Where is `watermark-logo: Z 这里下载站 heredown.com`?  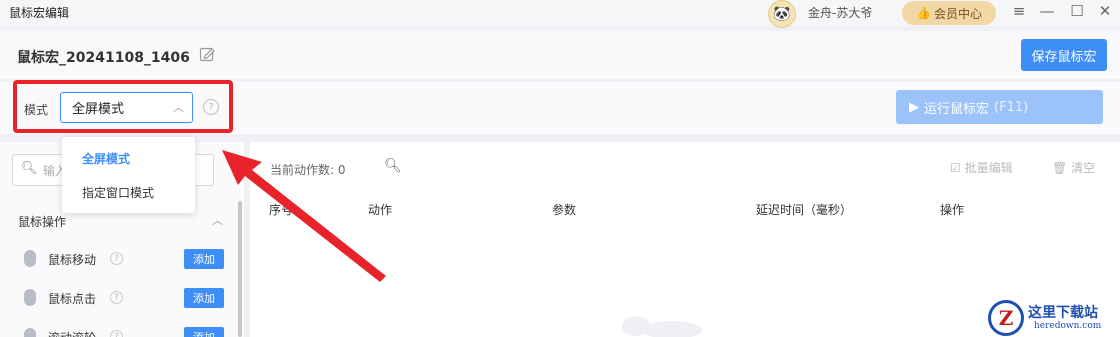 watermark-logo: Z 这里下载站 heredown.com is located at coordinates (1054, 318).